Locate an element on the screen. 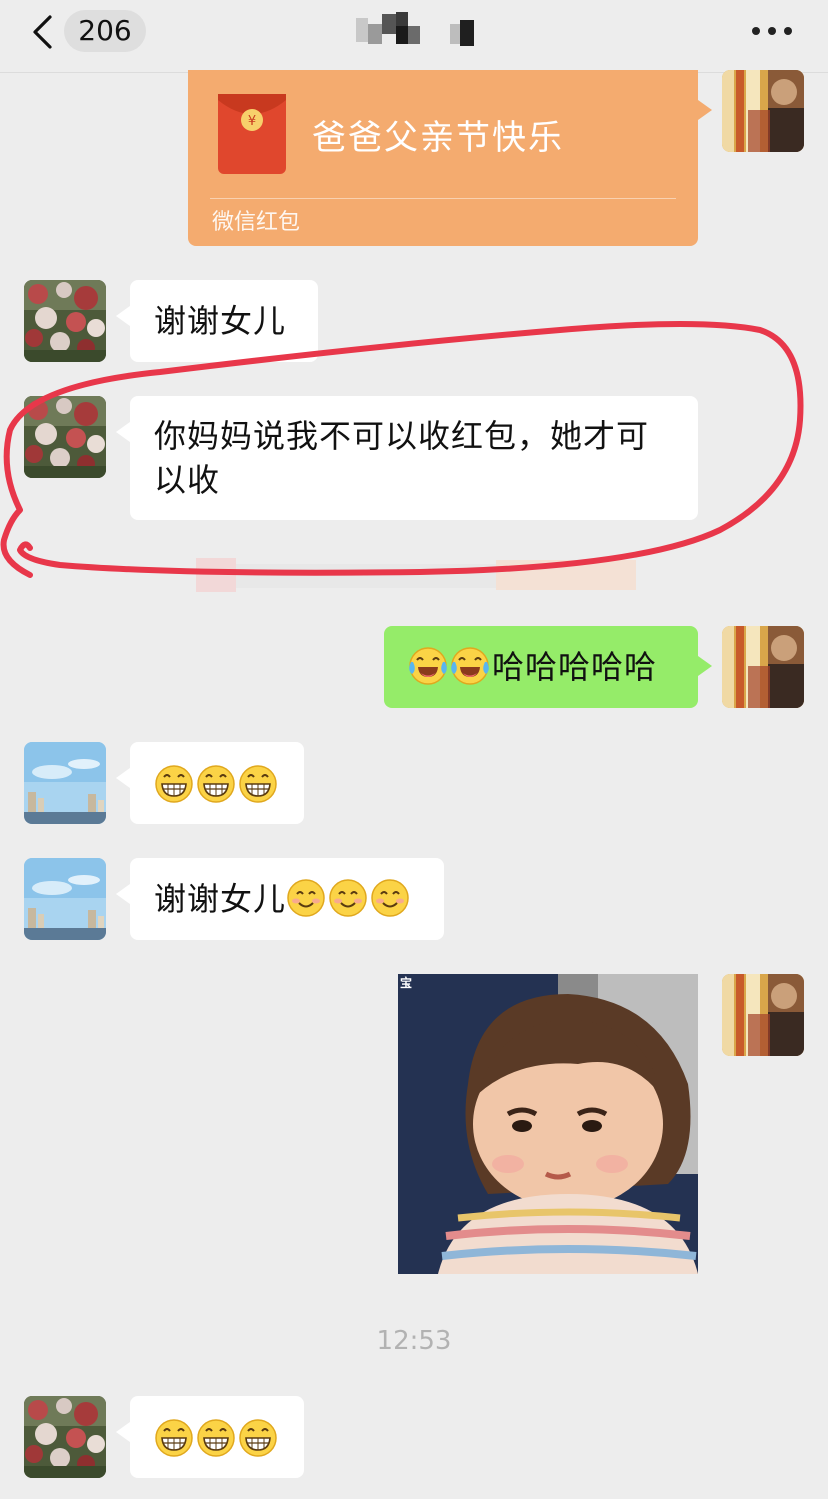 This screenshot has height=1499, width=828. message-text: 哈哈哈哈哈 is located at coordinates (575, 667).